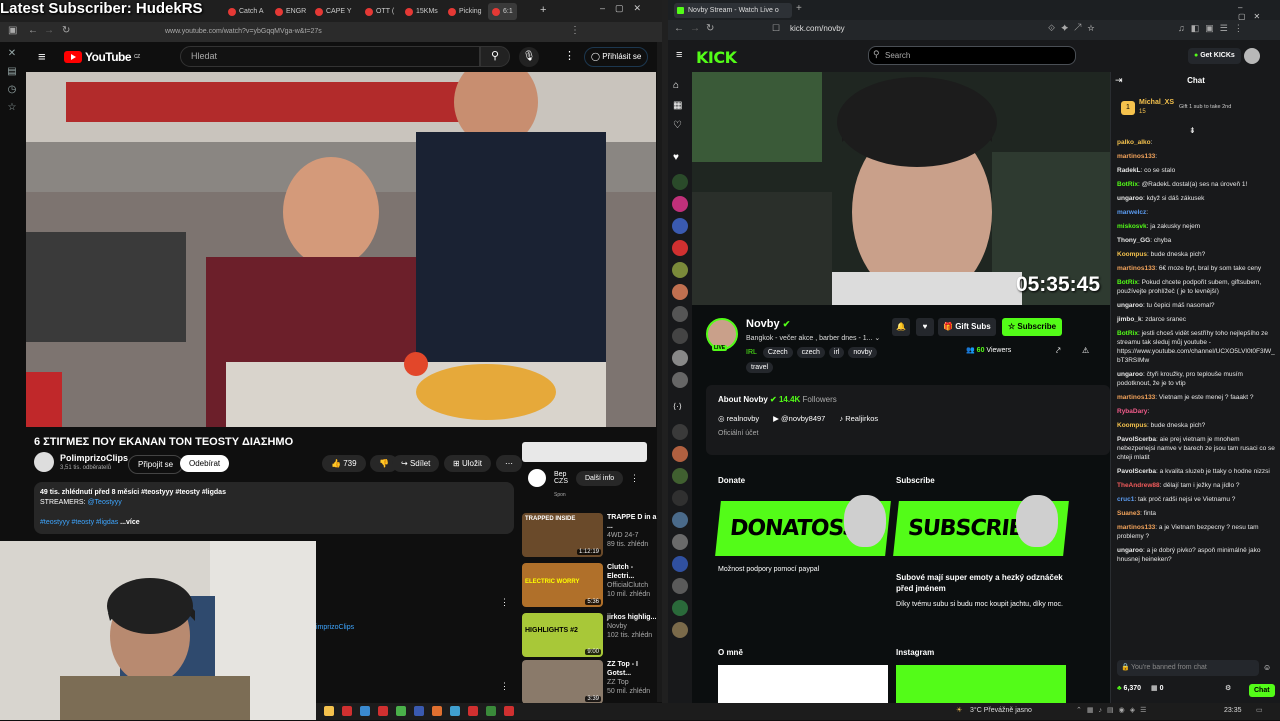 The image size is (1280, 721). What do you see at coordinates (66, 30) in the screenshot?
I see `reload-icon: ↻` at bounding box center [66, 30].